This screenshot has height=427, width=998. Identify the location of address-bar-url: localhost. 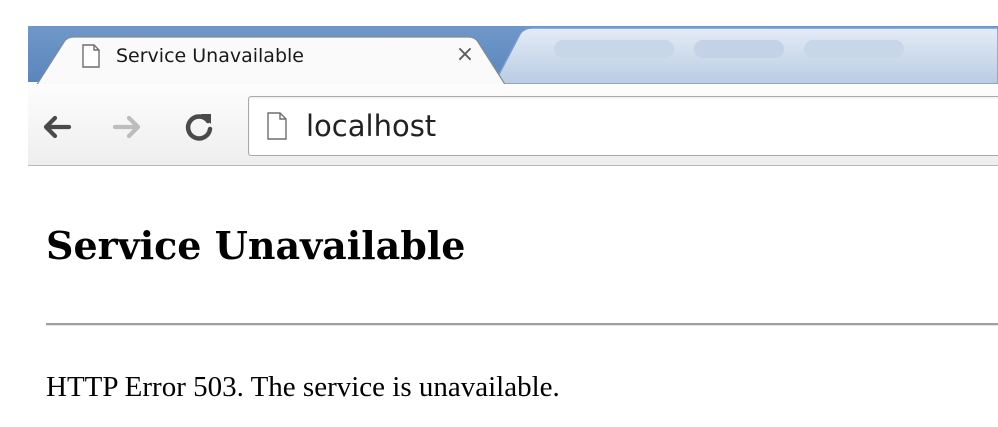
(371, 126).